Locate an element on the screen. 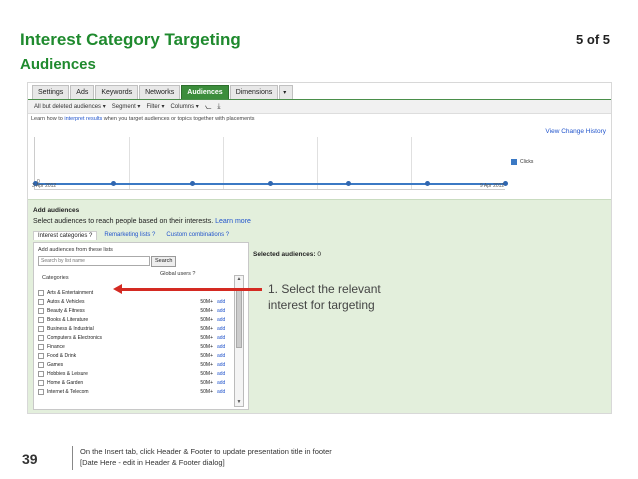  tab-ads: Ads is located at coordinates (82, 92).